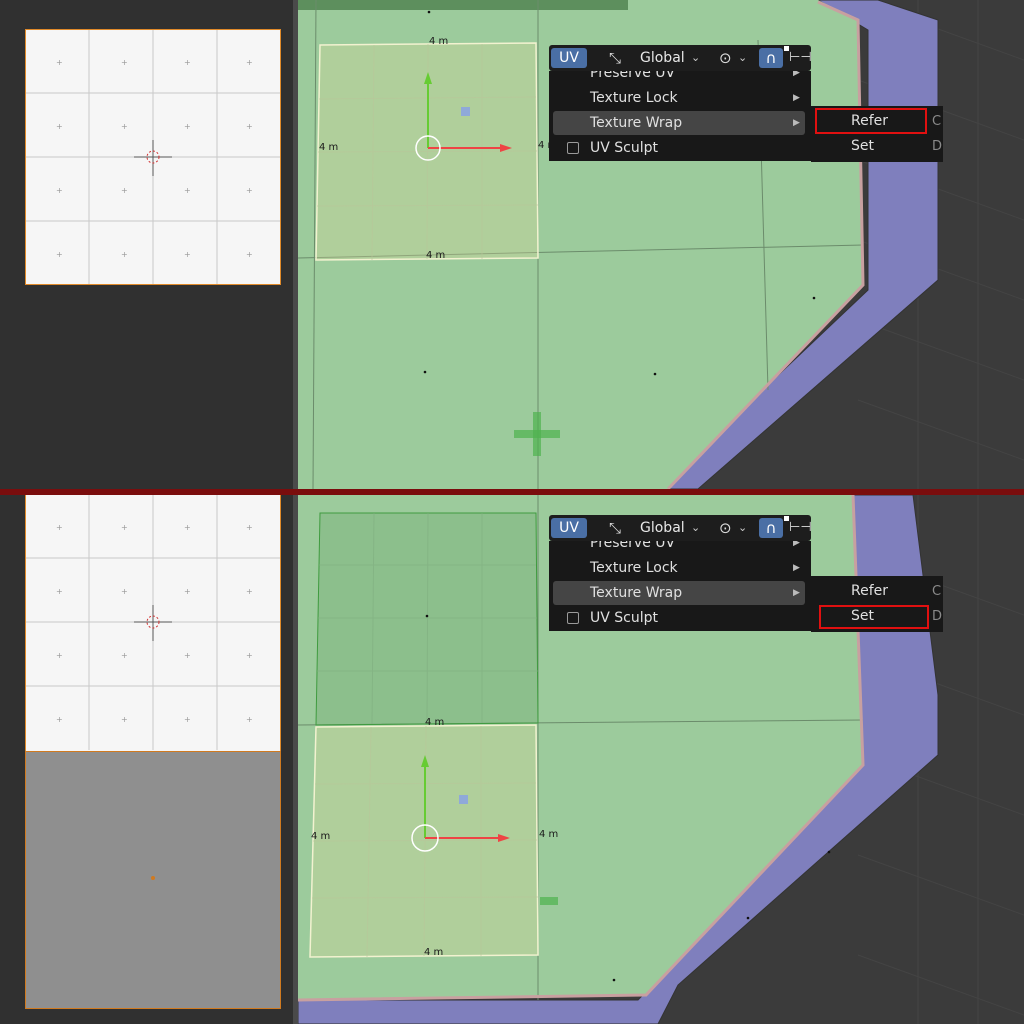 Image resolution: width=1024 pixels, height=1024 pixels. What do you see at coordinates (549, 834) in the screenshot?
I see `dimension-label-right: 4 m` at bounding box center [549, 834].